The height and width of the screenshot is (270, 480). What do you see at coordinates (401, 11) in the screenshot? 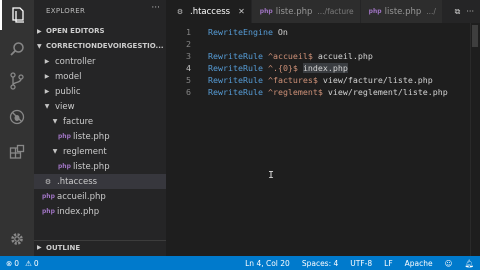
I see `tab-2: php liste.php .../` at bounding box center [401, 11].